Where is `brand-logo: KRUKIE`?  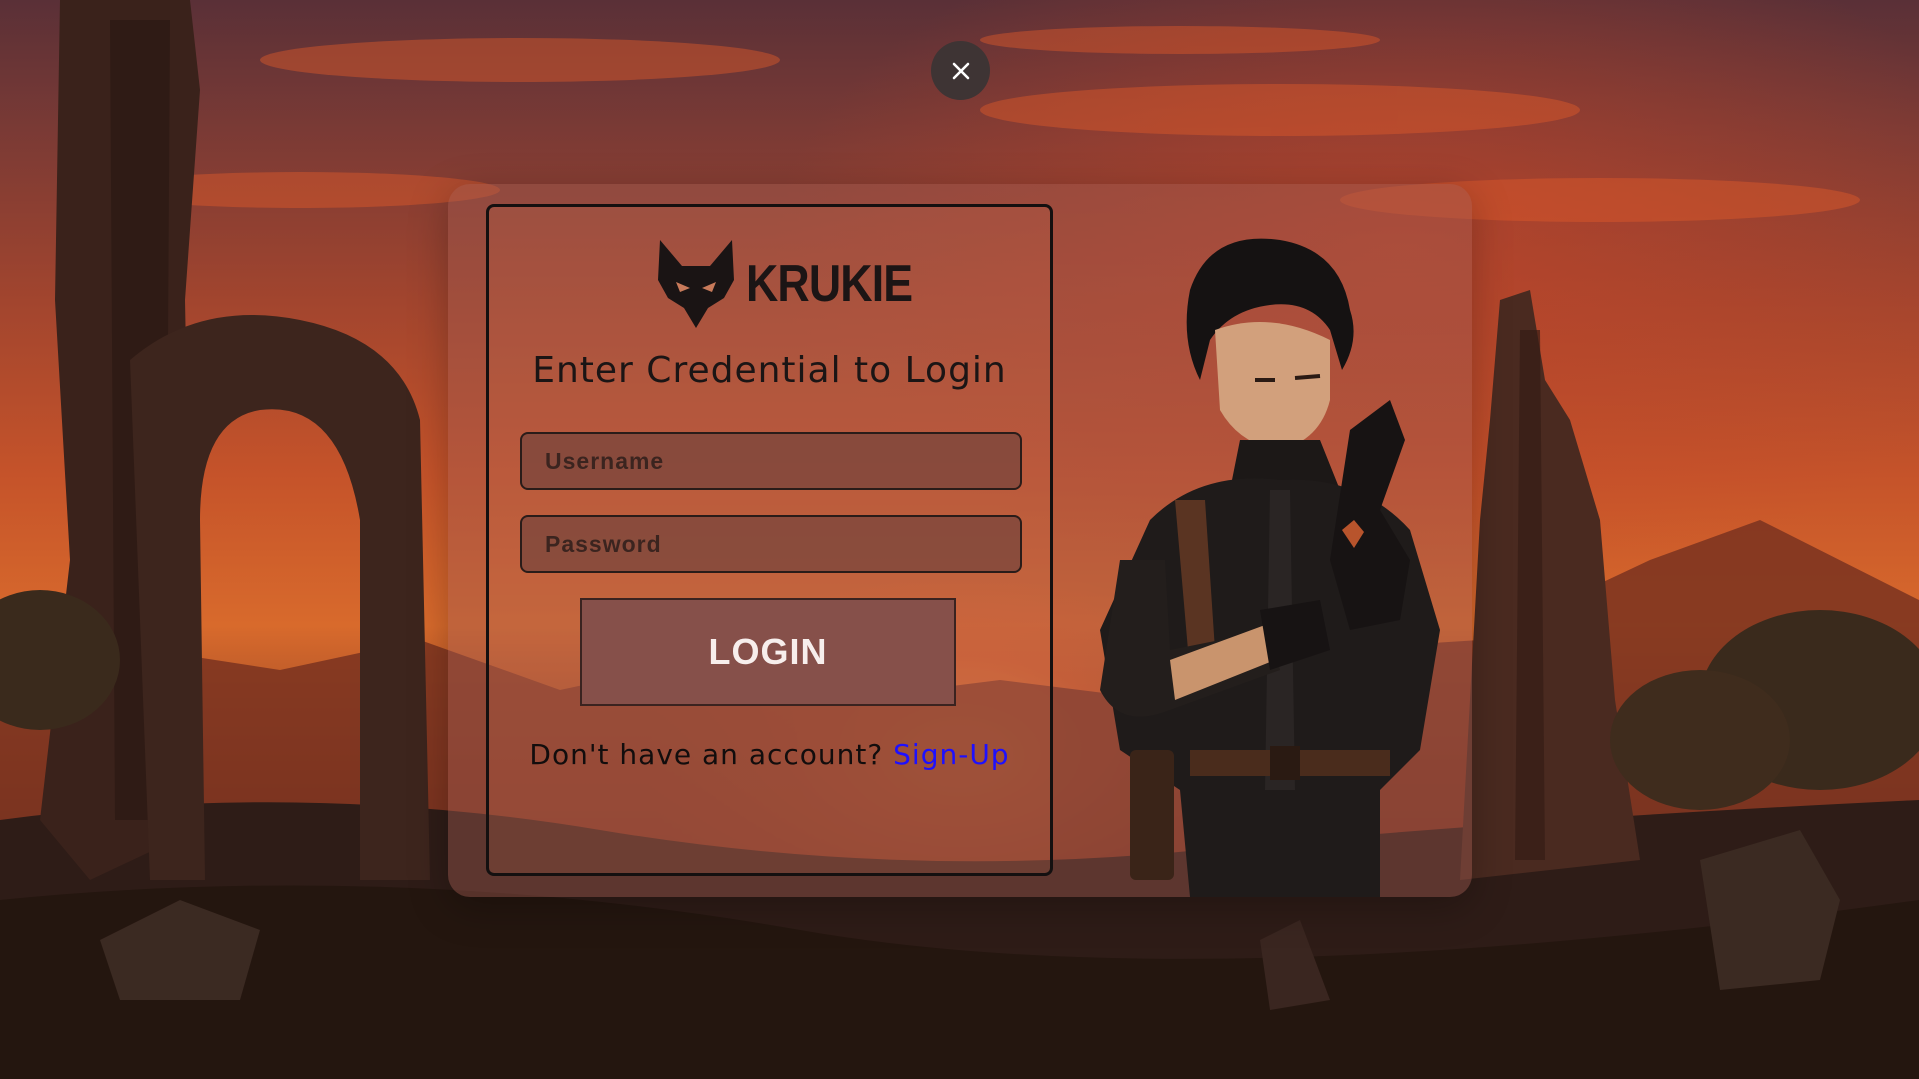 brand-logo: KRUKIE is located at coordinates (796, 284).